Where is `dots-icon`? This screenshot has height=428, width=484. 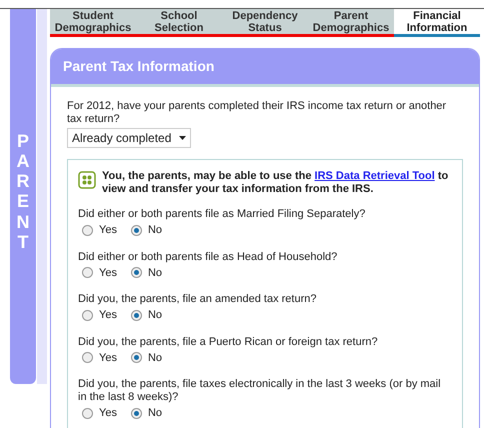 dots-icon is located at coordinates (87, 180).